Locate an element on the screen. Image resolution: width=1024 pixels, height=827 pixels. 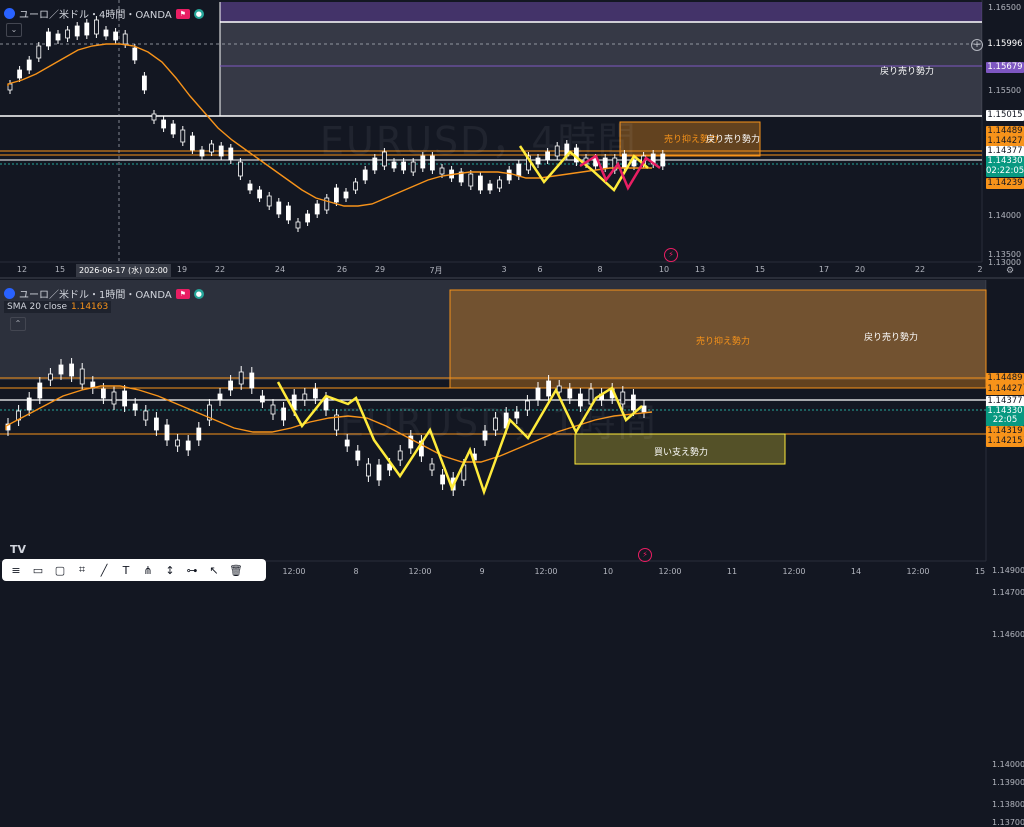
time-axis-label: 3 is located at coordinates (504, 269).